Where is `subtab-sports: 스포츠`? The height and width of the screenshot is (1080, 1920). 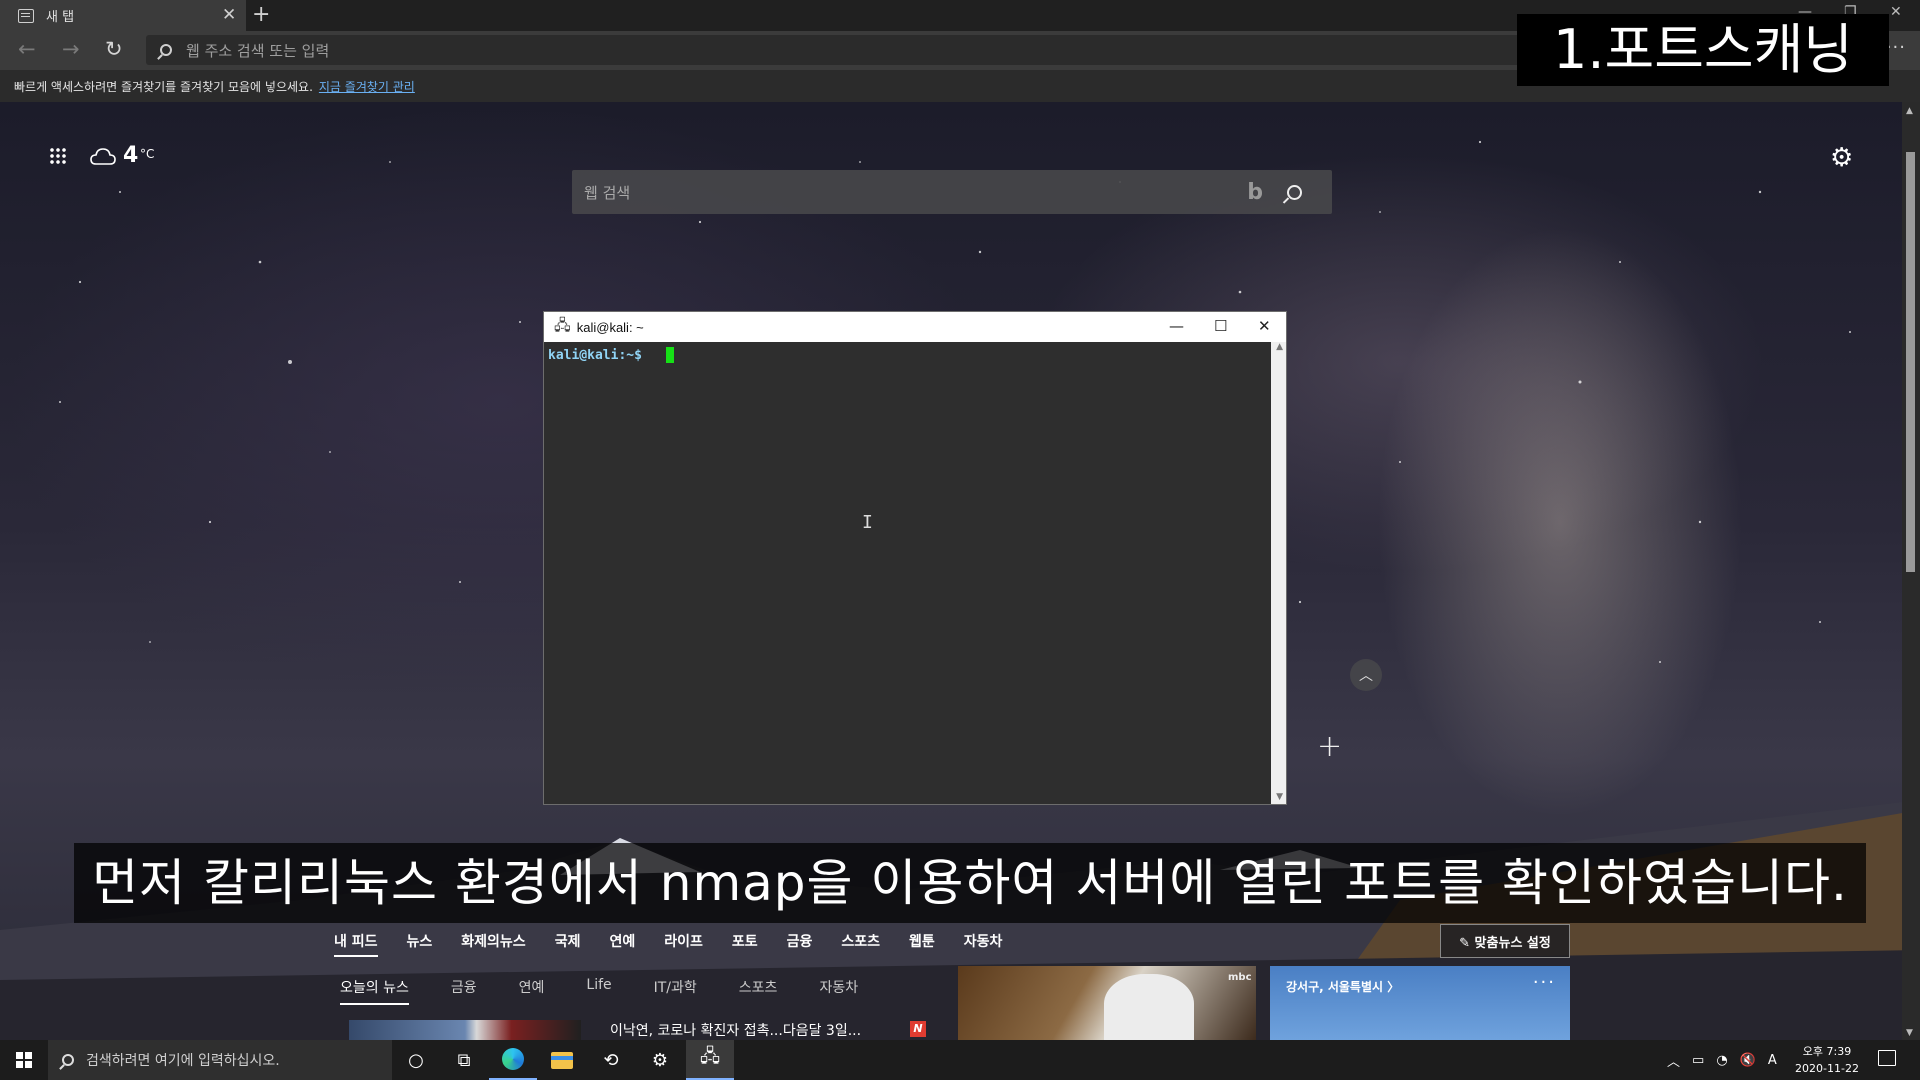
subtab-sports: 스포츠 is located at coordinates (758, 991).